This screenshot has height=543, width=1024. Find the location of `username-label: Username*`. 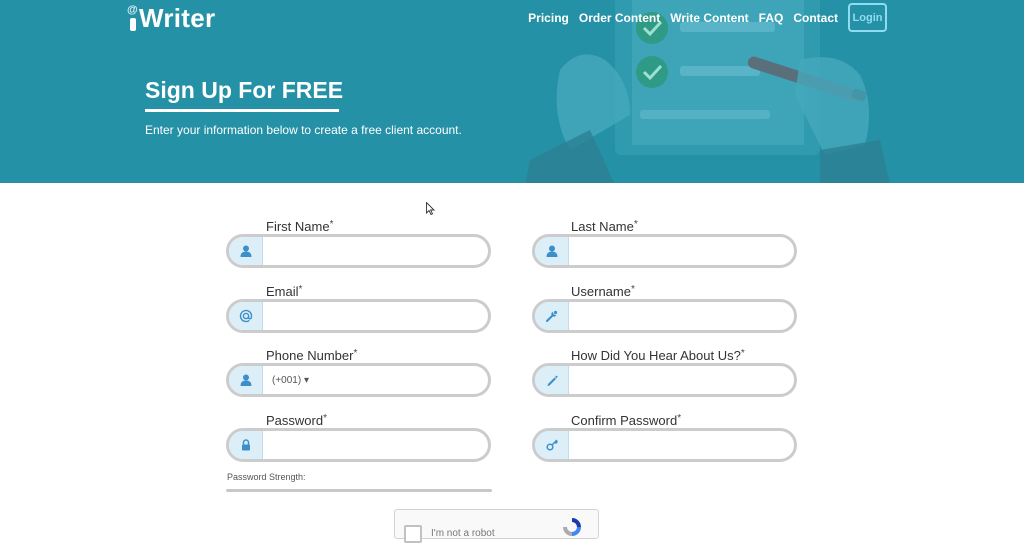

username-label: Username* is located at coordinates (603, 291).